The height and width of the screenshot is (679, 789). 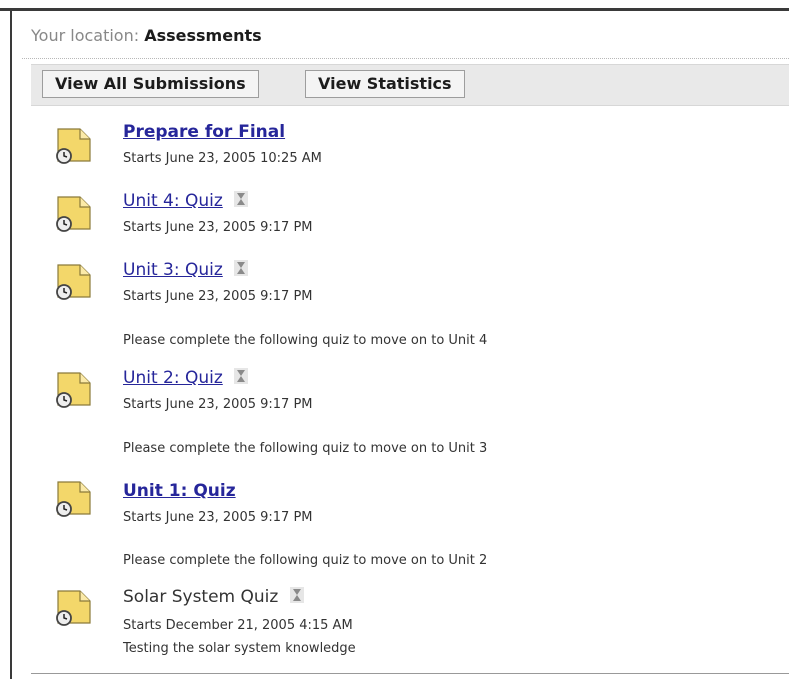 I want to click on divider, so click(x=405, y=58).